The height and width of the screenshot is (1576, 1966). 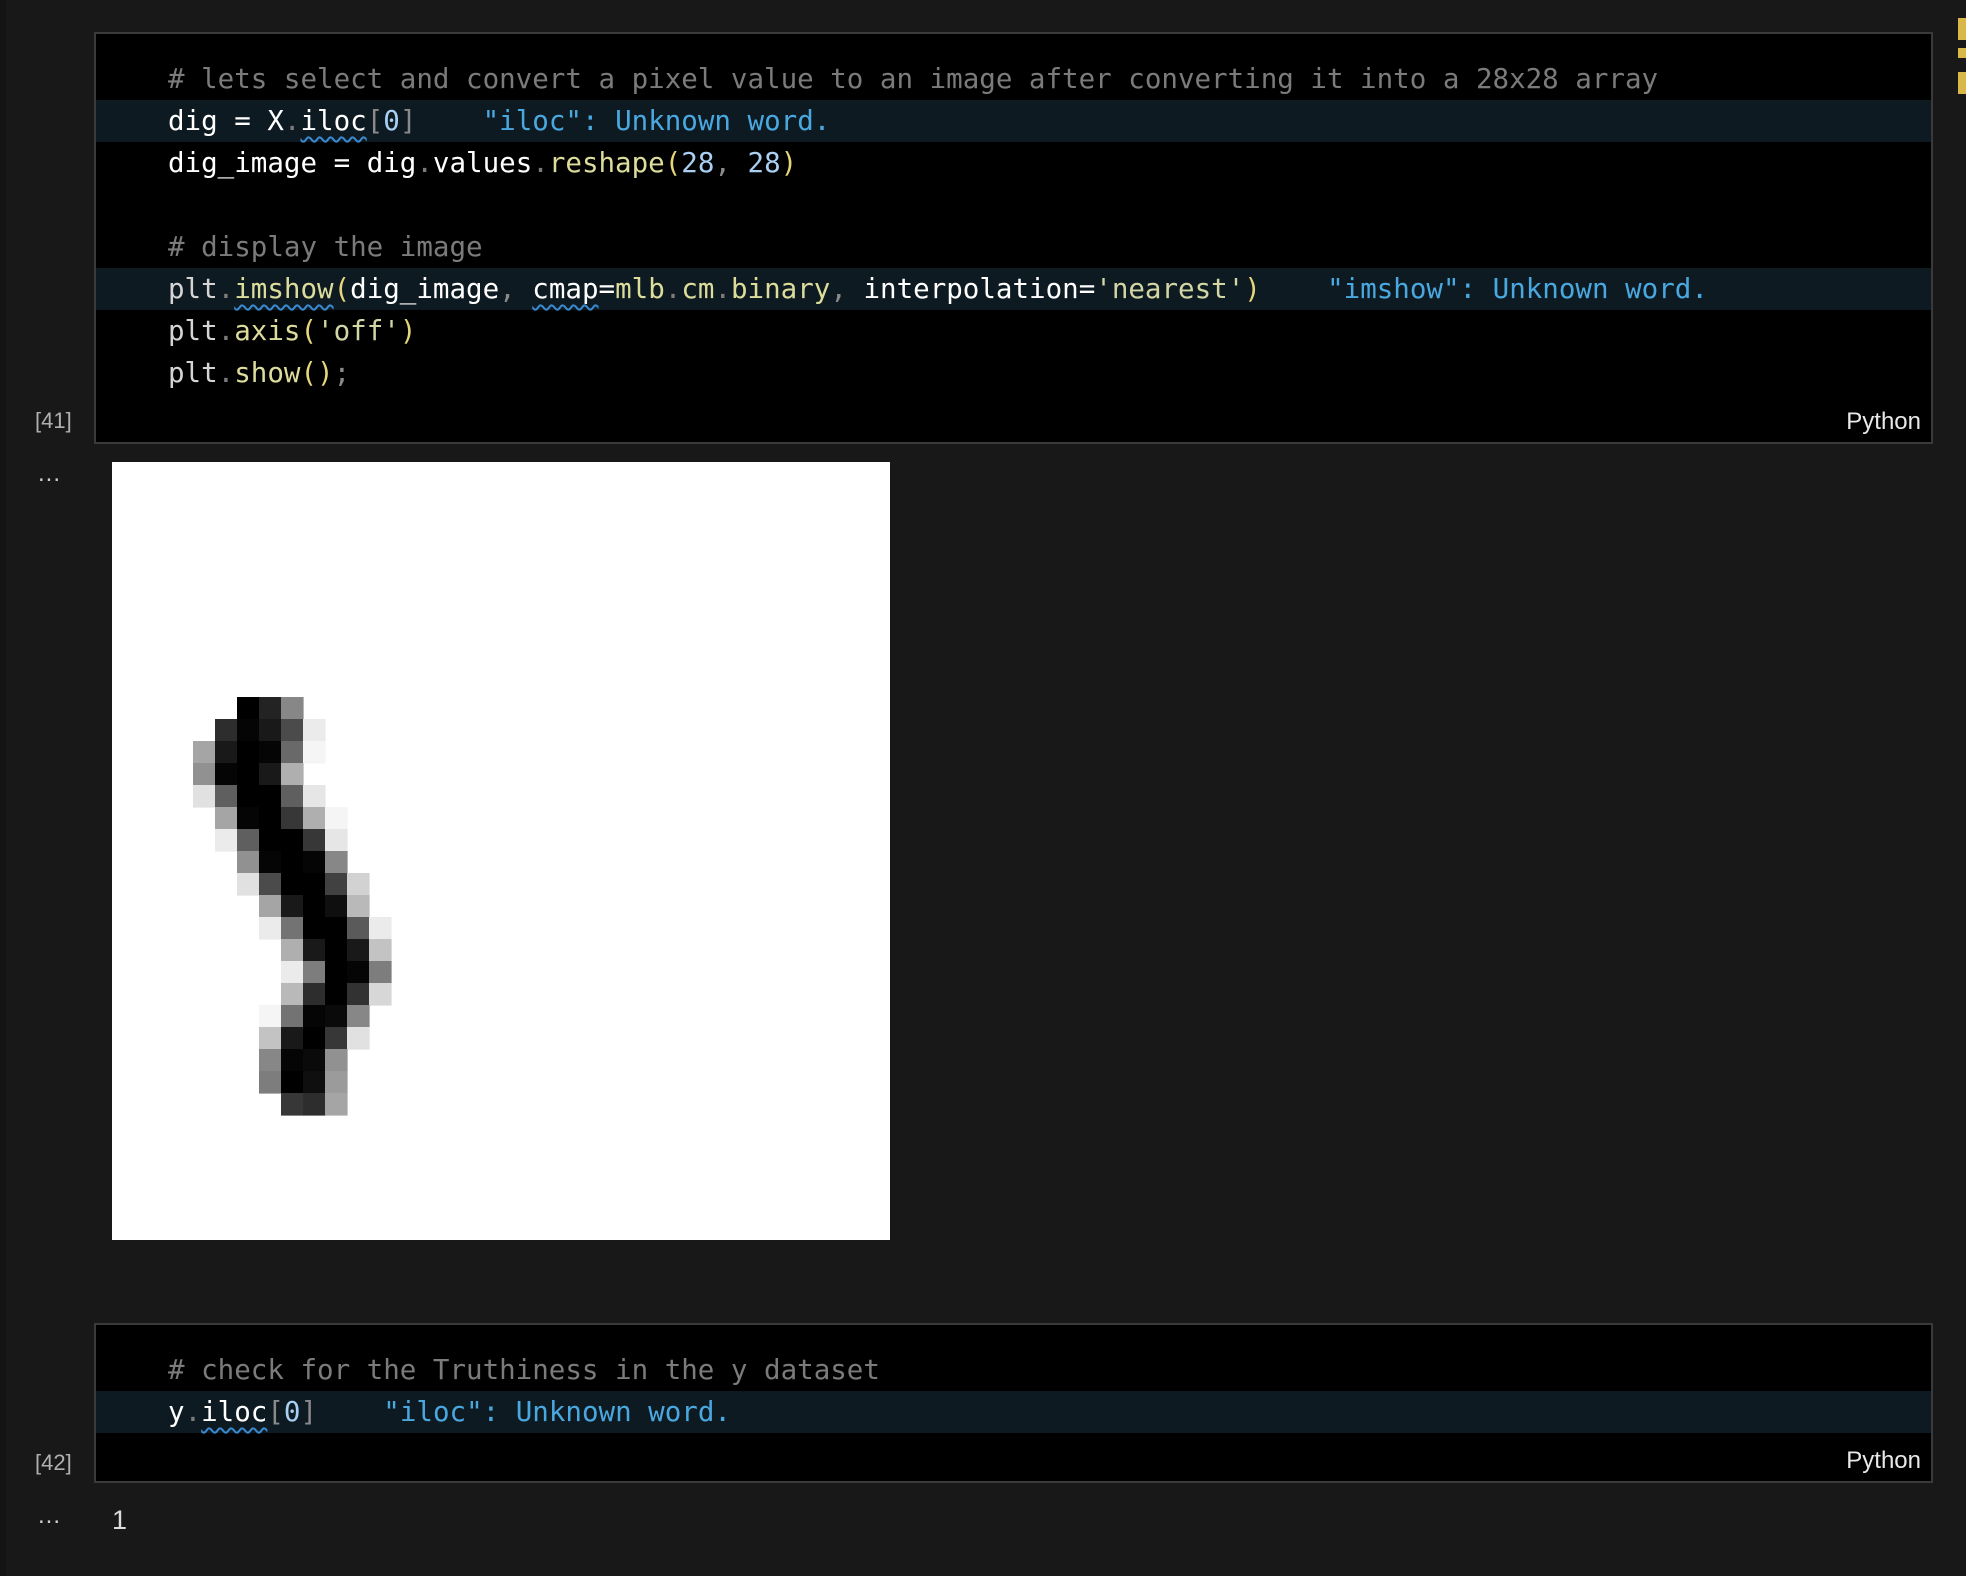 What do you see at coordinates (606, 163) in the screenshot?
I see `code-token: reshape` at bounding box center [606, 163].